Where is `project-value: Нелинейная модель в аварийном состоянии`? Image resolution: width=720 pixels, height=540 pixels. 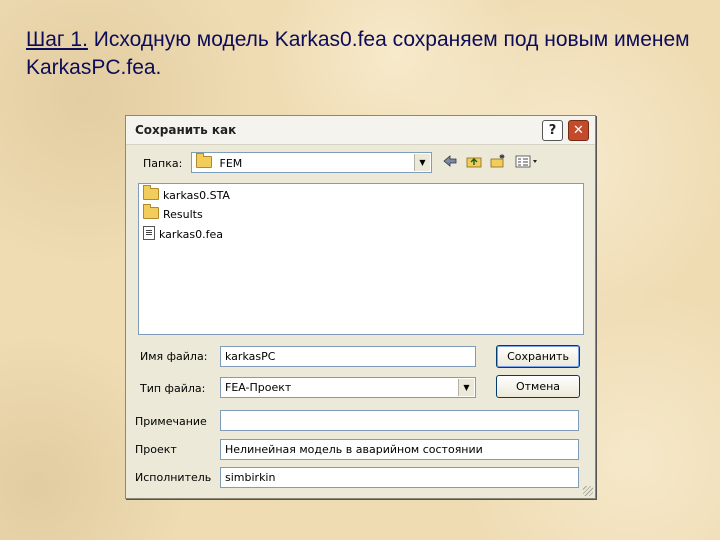 project-value: Нелинейная модель в аварийном состоянии is located at coordinates (354, 449).